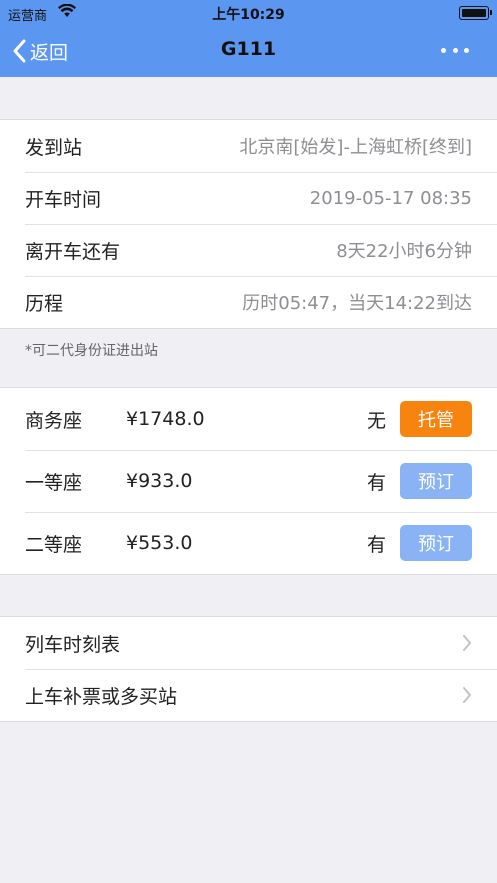  Describe the element at coordinates (248, 250) in the screenshot. I see `trip-info-row-countdown: 离开车还有 8天22小时6分钟` at that location.